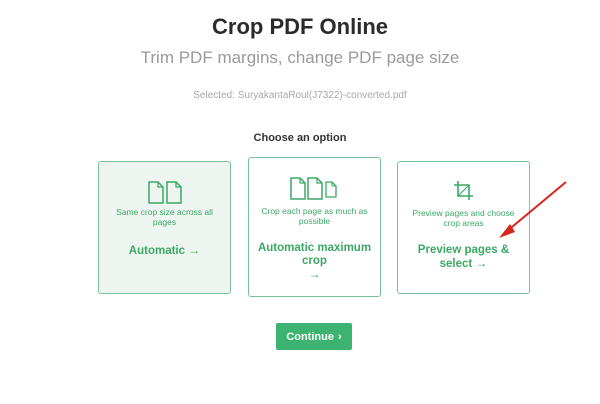 This screenshot has height=404, width=600. What do you see at coordinates (533, 209) in the screenshot?
I see `annotation-arrow-icon` at bounding box center [533, 209].